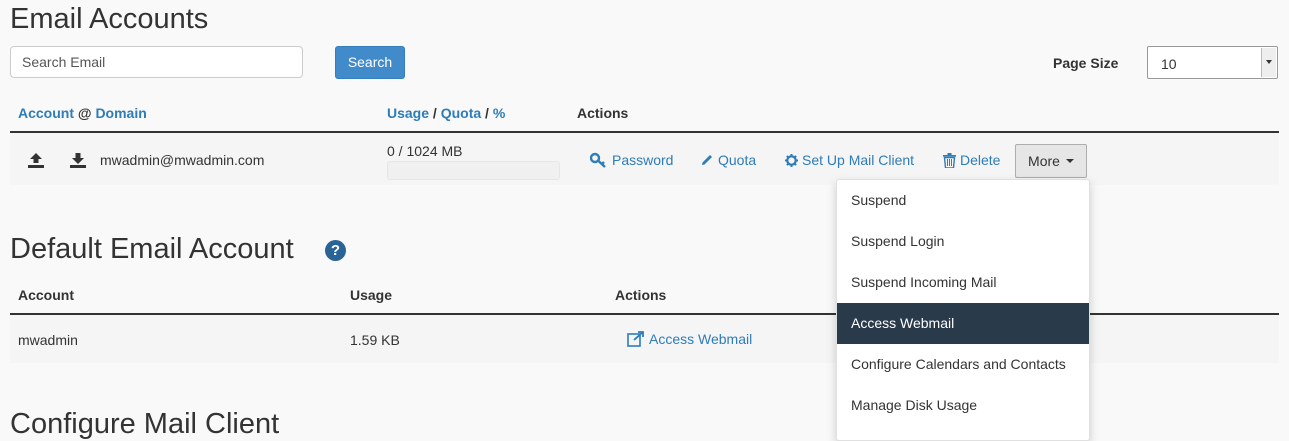  Describe the element at coordinates (109, 19) in the screenshot. I see `page-title: Email Accounts` at that location.